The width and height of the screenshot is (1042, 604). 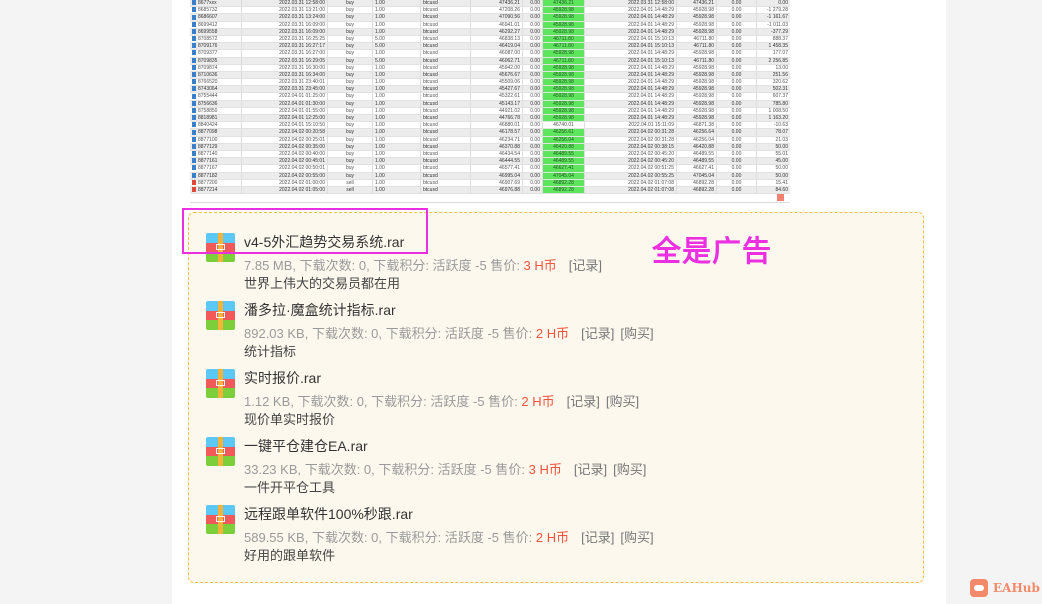 I want to click on table-cell: 8877129, so click(x=216, y=146).